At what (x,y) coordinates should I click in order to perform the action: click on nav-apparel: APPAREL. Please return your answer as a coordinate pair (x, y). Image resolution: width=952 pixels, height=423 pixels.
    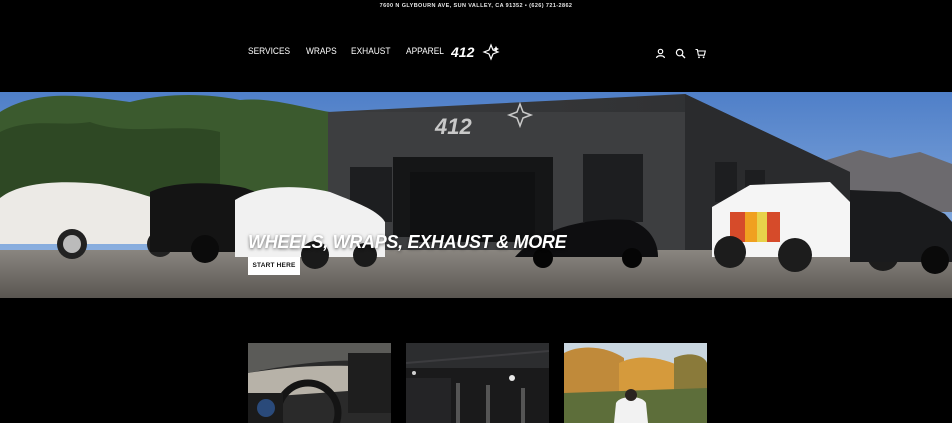
    Looking at the image, I should click on (425, 51).